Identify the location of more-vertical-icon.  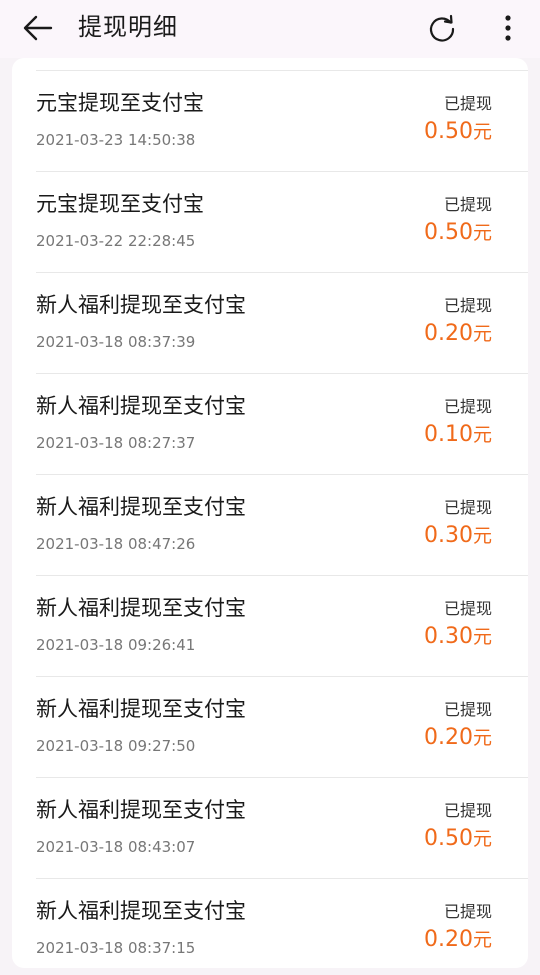
(508, 28).